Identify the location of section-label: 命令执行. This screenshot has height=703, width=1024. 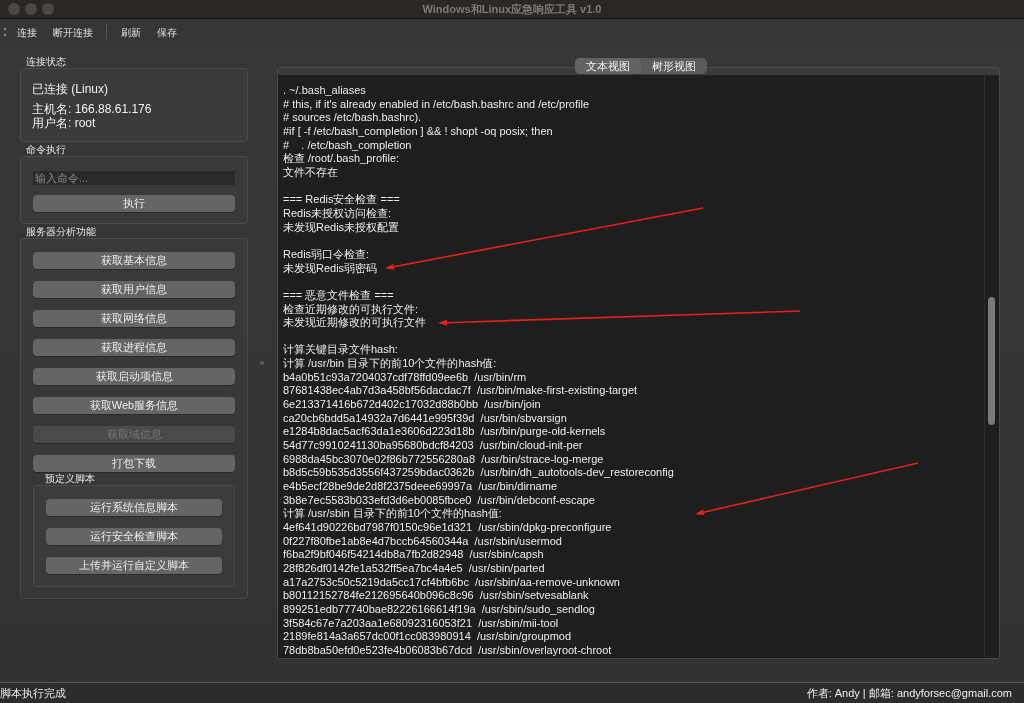
(45, 150).